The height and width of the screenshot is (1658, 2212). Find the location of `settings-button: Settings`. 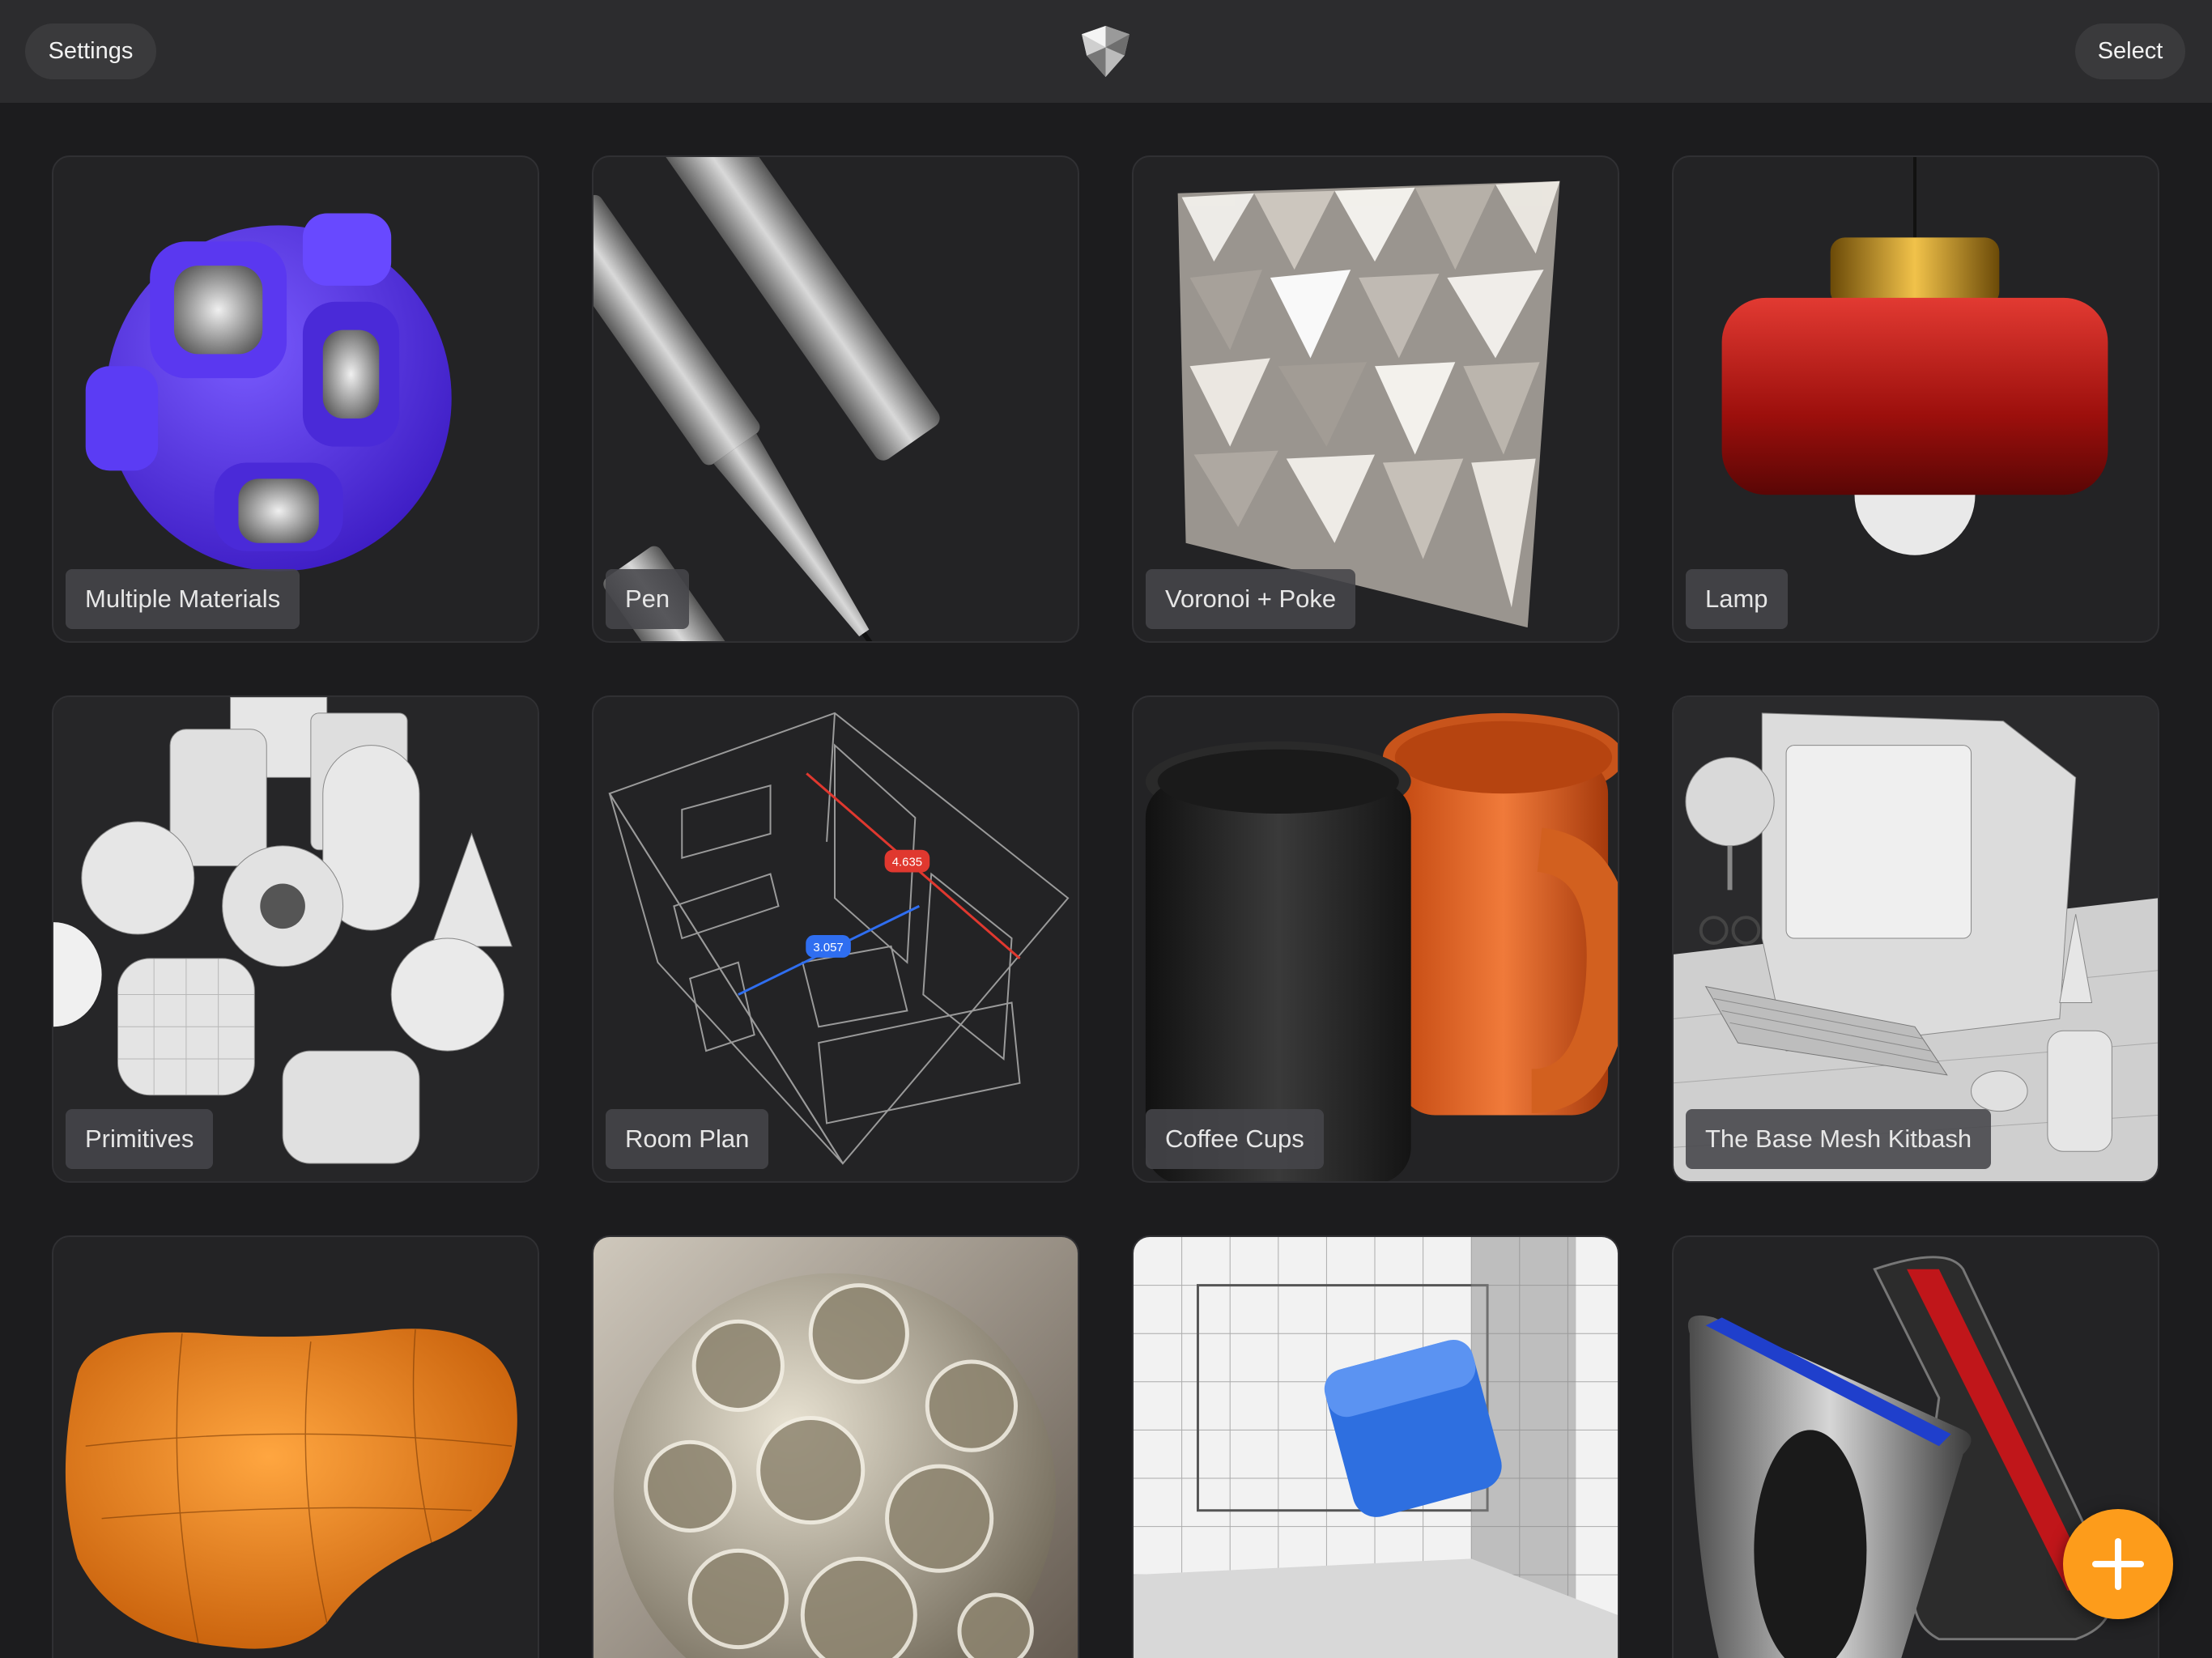

settings-button: Settings is located at coordinates (90, 51).